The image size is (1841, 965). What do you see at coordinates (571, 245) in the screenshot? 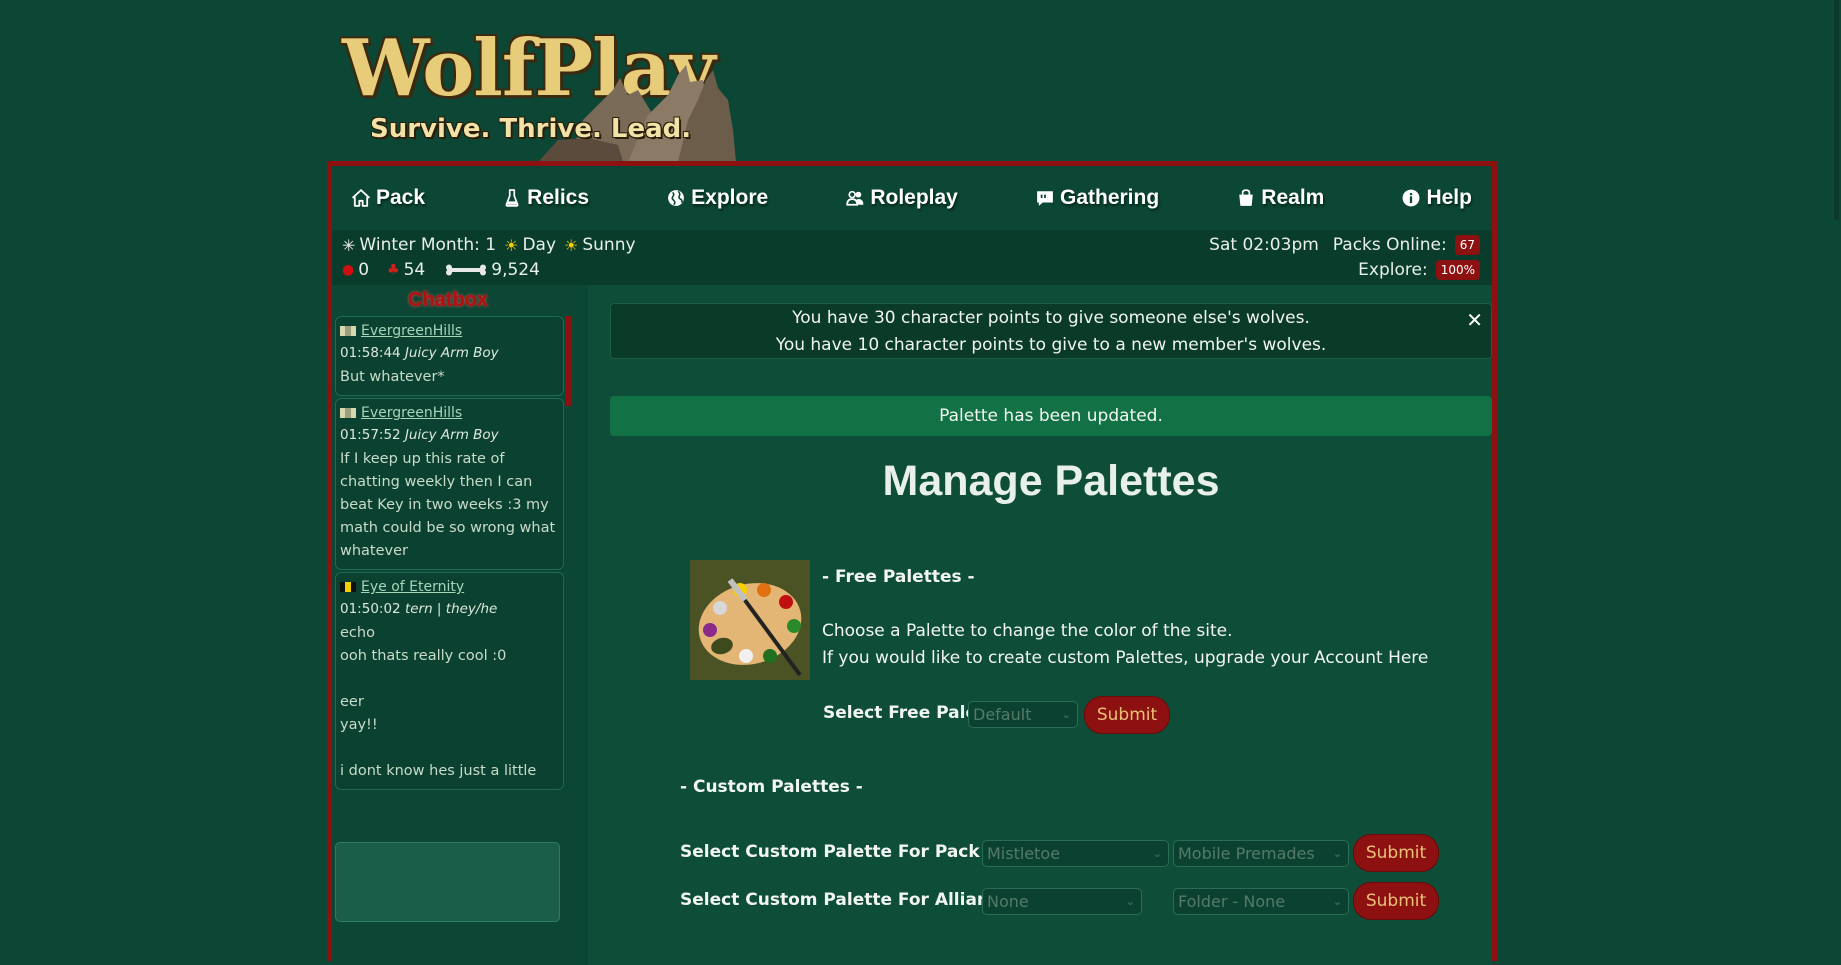
I see `weather-sun-icon: ☀` at bounding box center [571, 245].